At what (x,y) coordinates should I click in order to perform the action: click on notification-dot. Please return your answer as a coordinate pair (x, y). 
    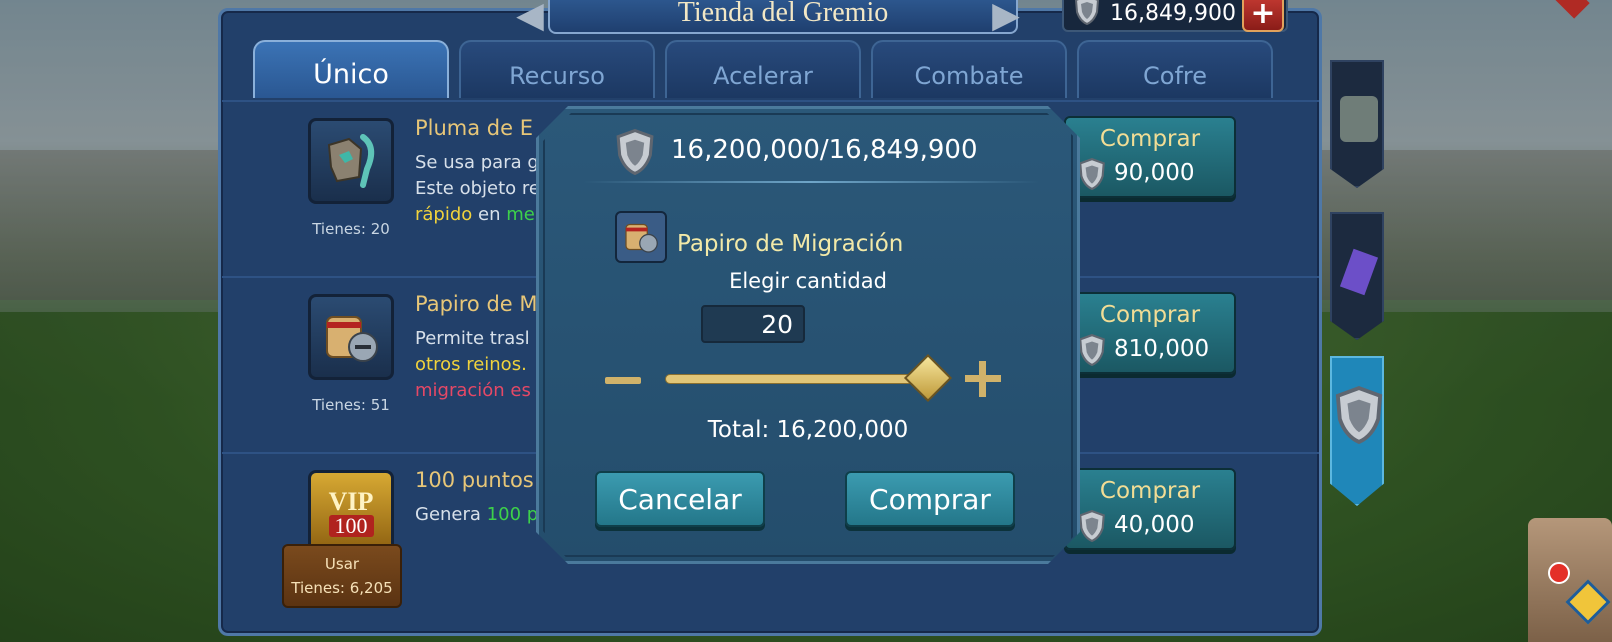
    Looking at the image, I should click on (1559, 573).